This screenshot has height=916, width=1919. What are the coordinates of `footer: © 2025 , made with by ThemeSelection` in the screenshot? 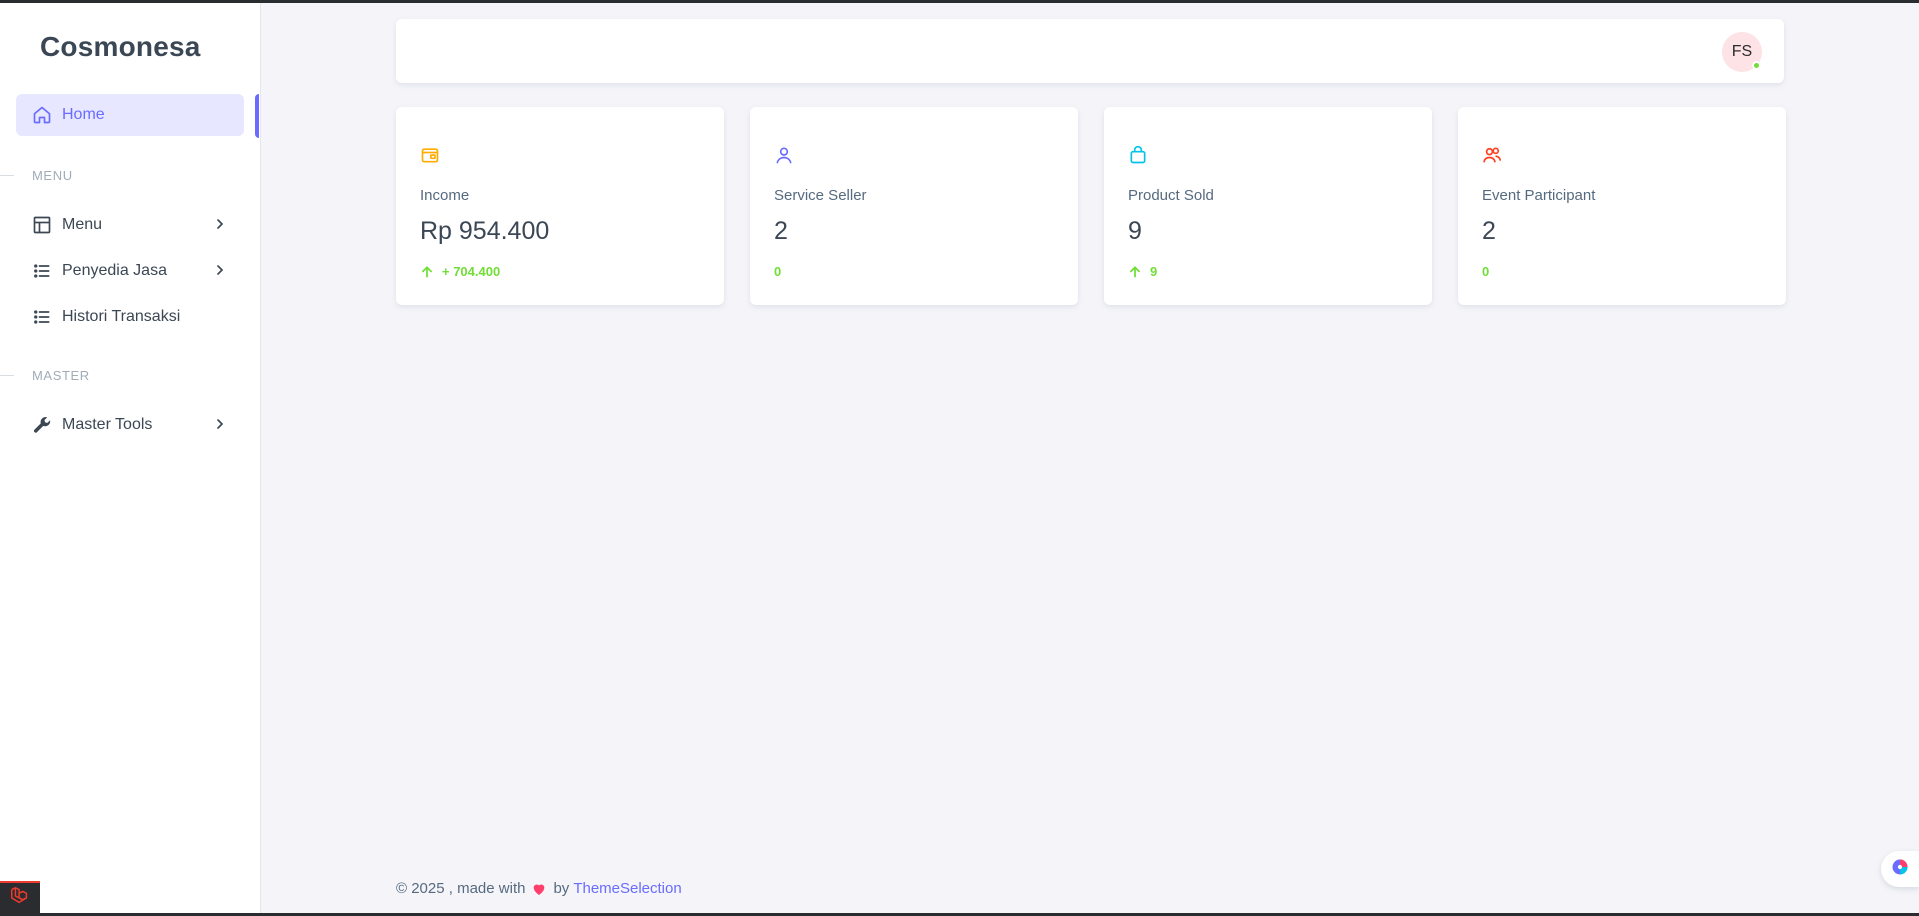 It's located at (539, 888).